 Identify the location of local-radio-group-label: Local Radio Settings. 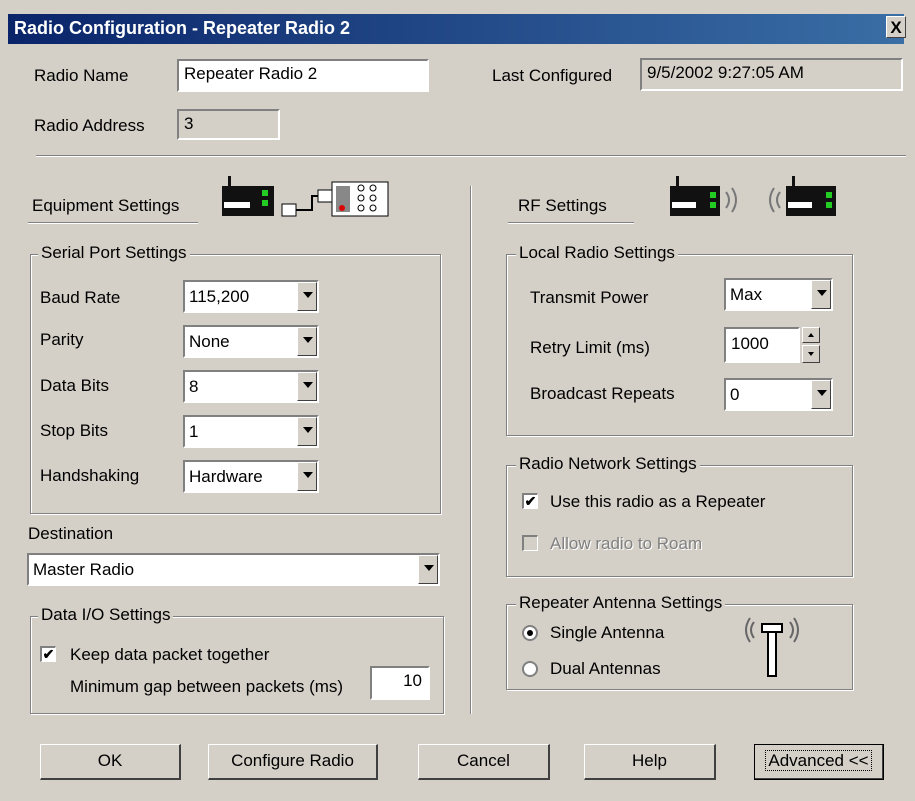
(597, 253).